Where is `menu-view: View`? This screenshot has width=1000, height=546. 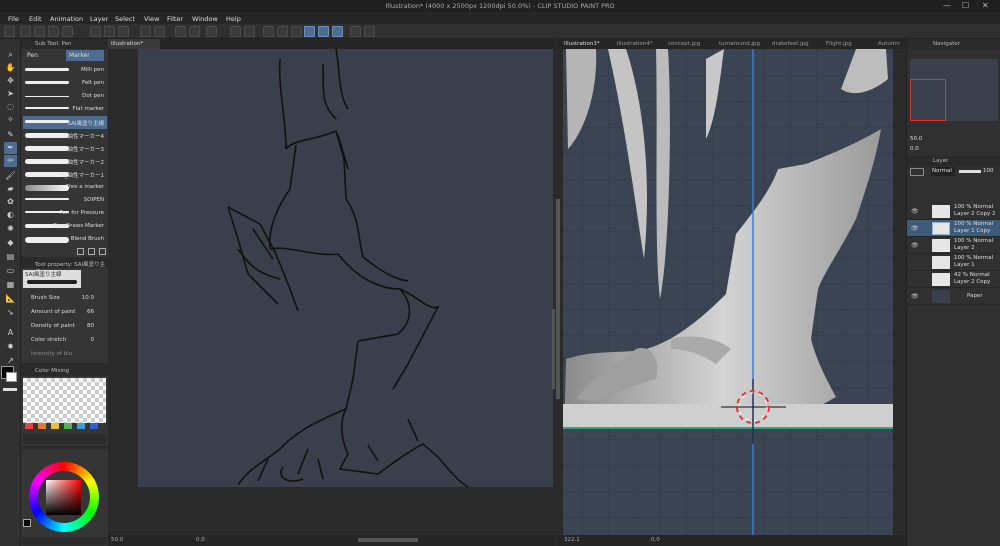
menu-view: View is located at coordinates (151, 19).